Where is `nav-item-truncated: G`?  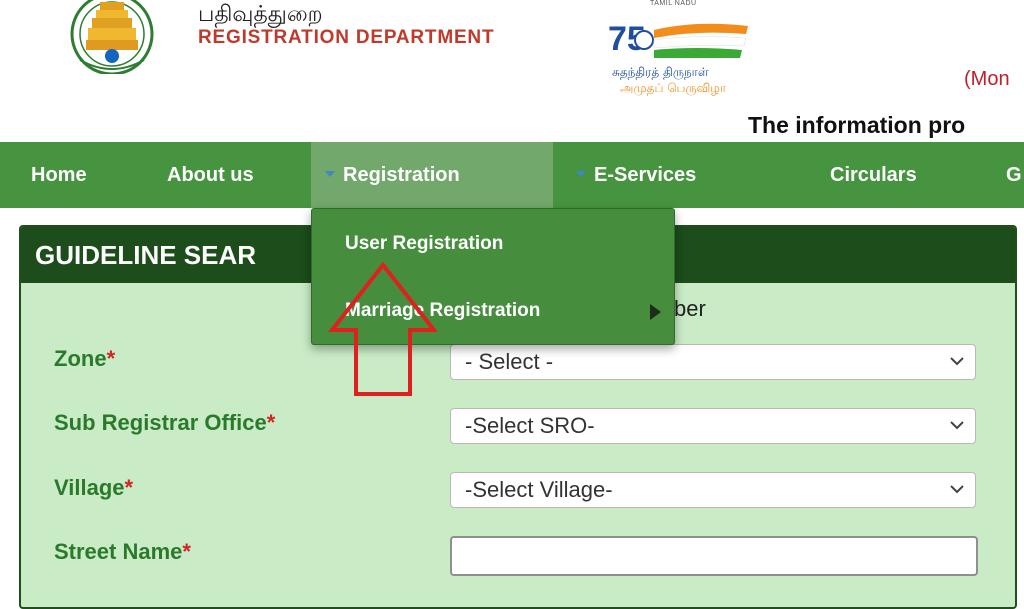 nav-item-truncated: G is located at coordinates (1014, 175).